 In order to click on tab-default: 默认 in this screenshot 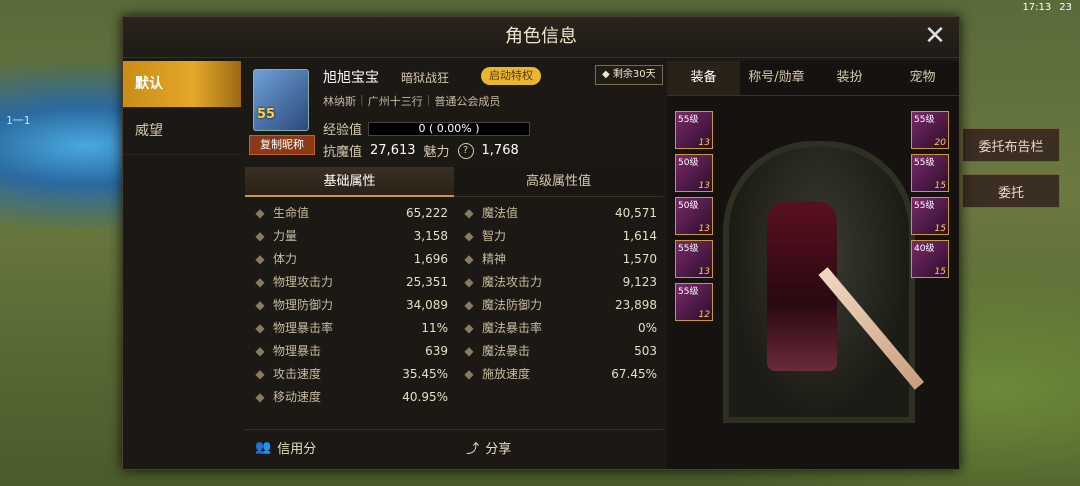, I will do `click(182, 84)`.